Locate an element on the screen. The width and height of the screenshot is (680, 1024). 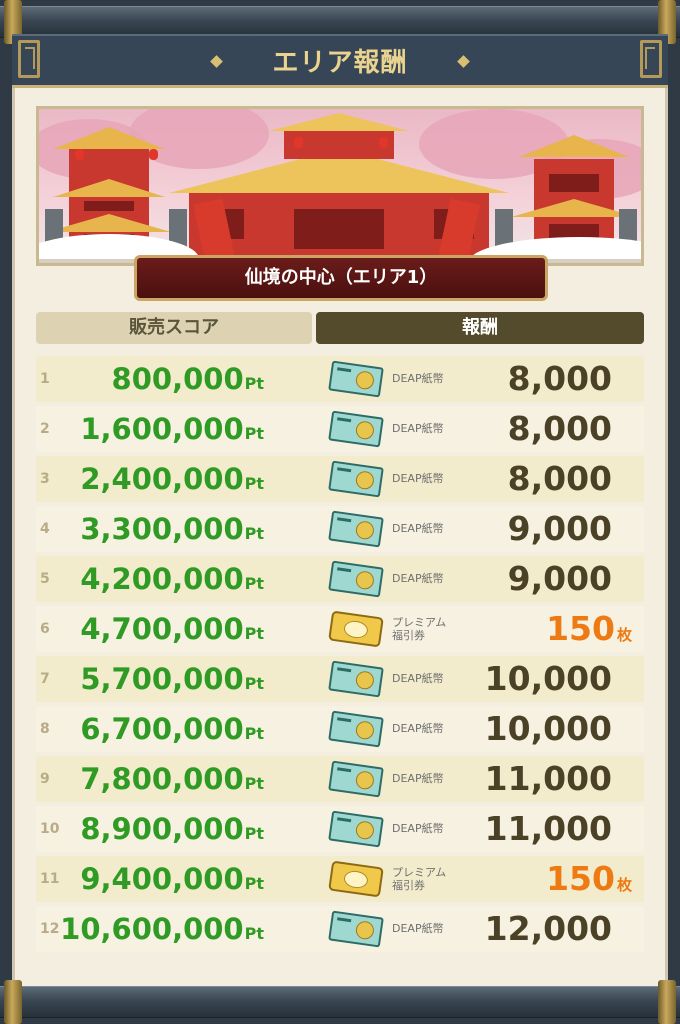
score-threshold: 10,600,000Pt is located at coordinates (162, 931).